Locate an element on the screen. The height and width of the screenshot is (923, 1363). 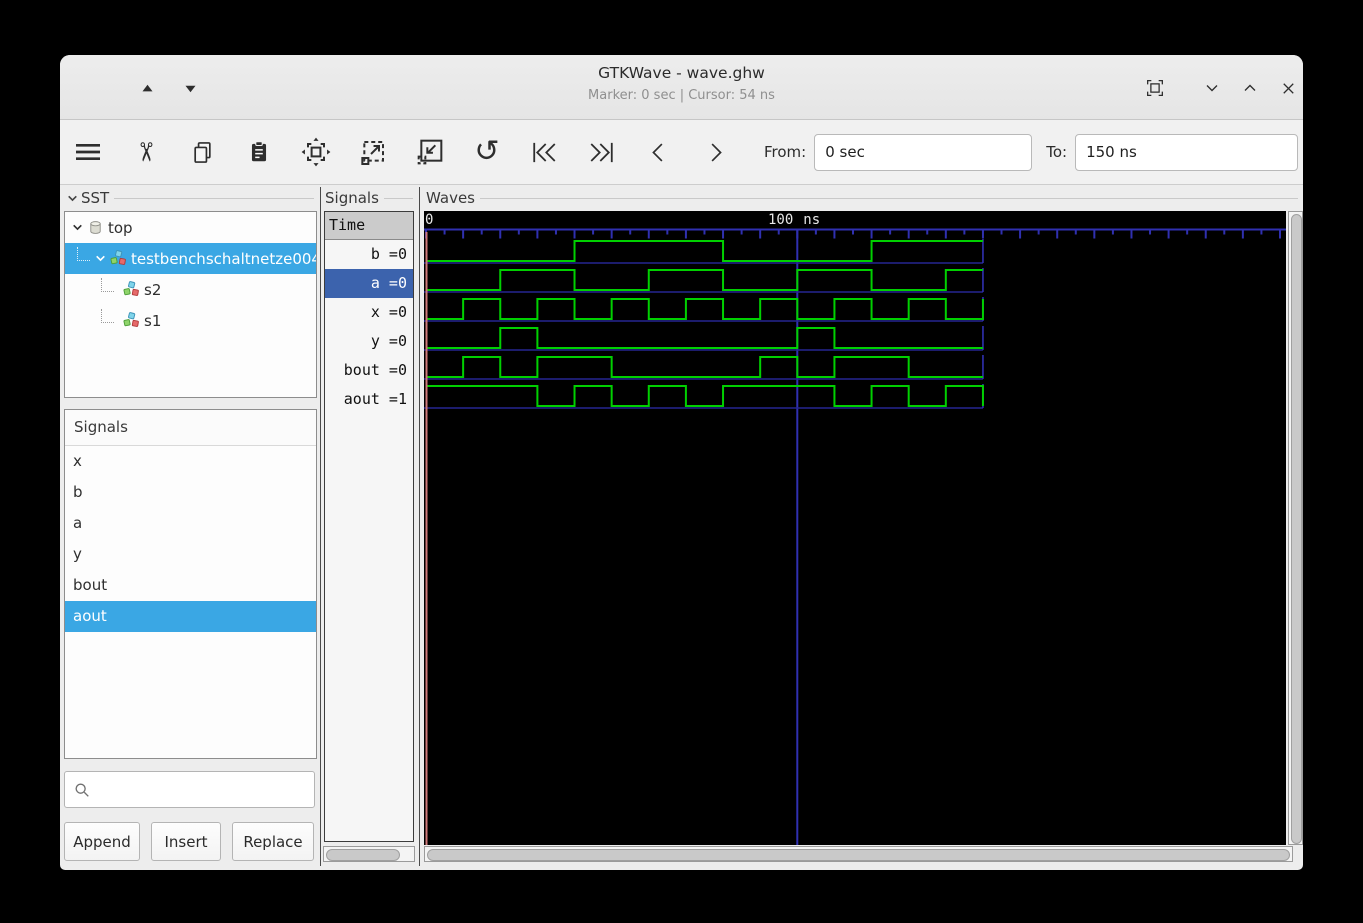
undo-icon: ↺ is located at coordinates (487, 152).